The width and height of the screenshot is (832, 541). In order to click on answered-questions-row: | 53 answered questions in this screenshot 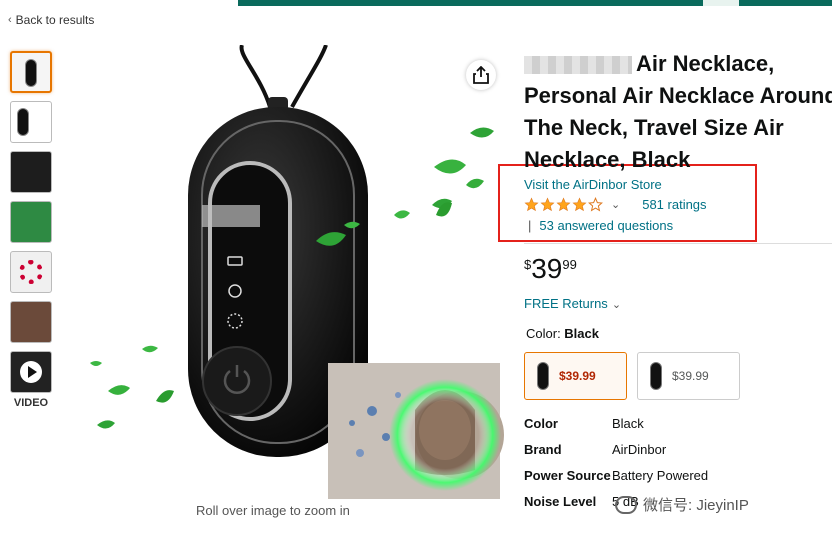, I will do `click(600, 225)`.